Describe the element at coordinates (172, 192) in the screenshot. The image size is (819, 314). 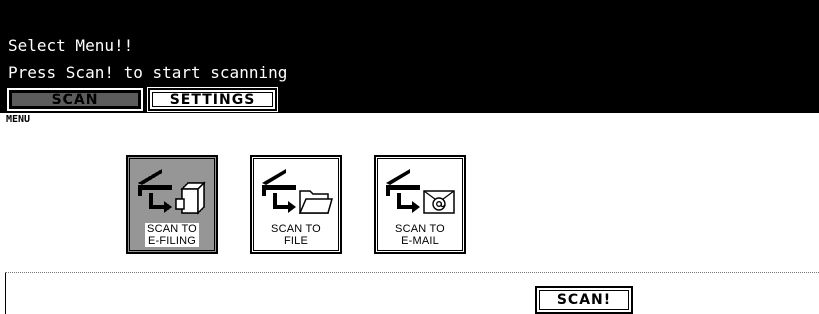
I see `scan-to-efiling-icon` at that location.